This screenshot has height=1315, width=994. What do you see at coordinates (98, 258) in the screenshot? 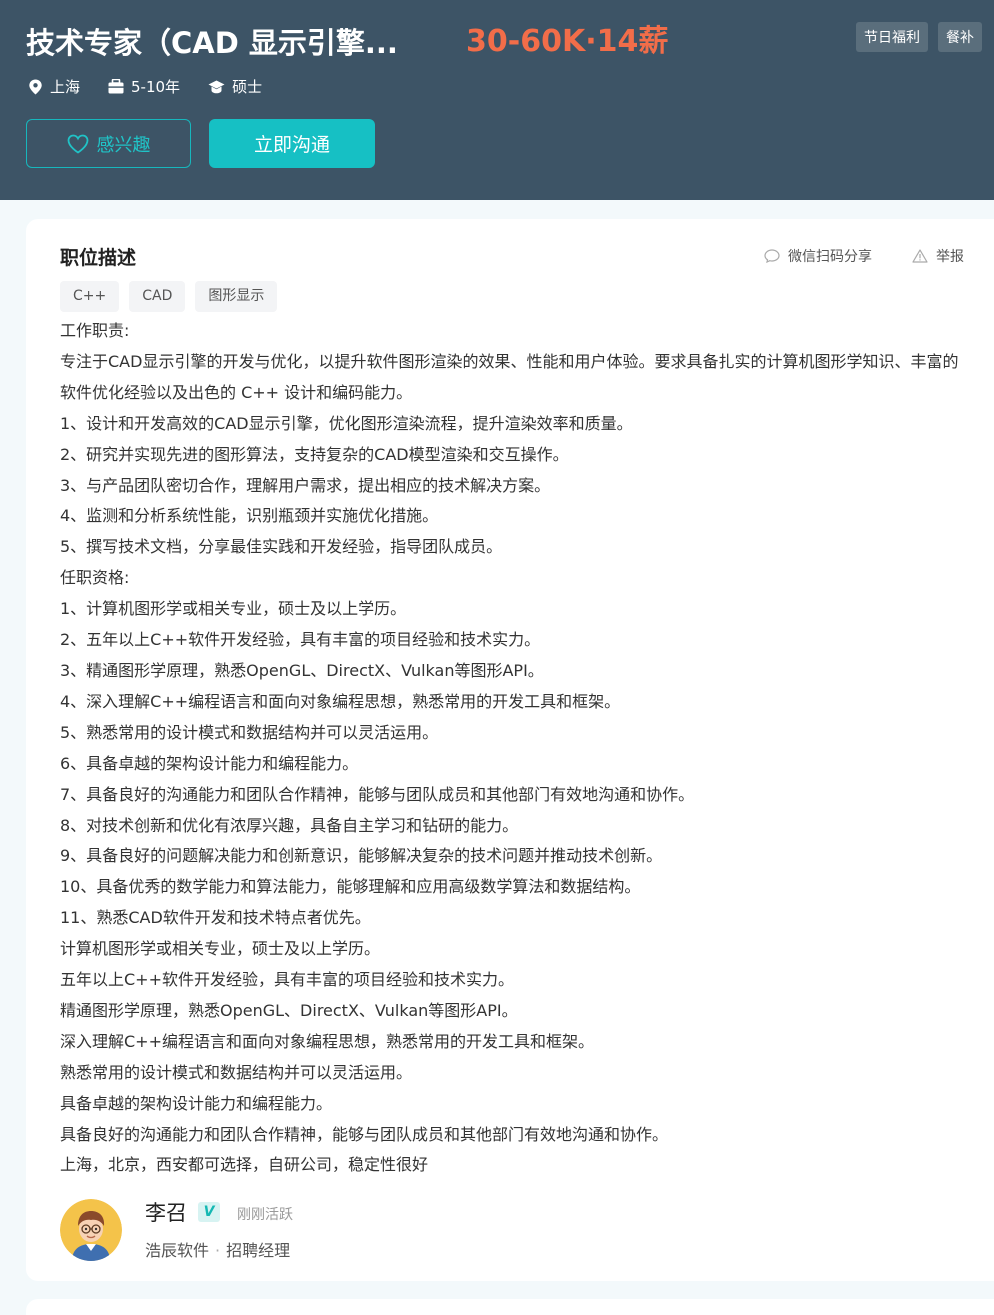
I see `section-title: 职位描述` at bounding box center [98, 258].